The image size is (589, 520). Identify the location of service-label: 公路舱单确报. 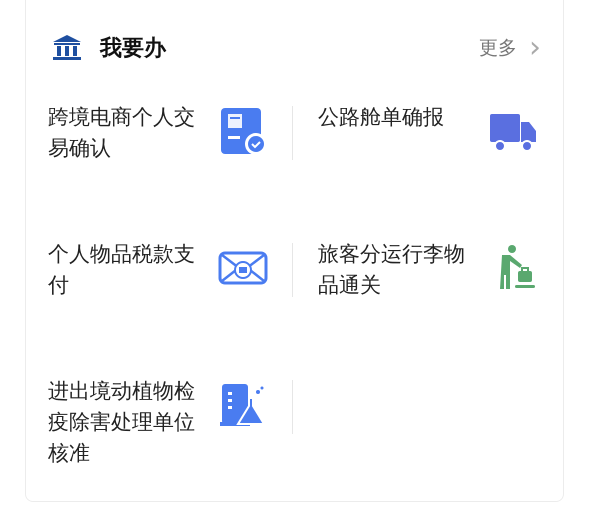
(381, 117).